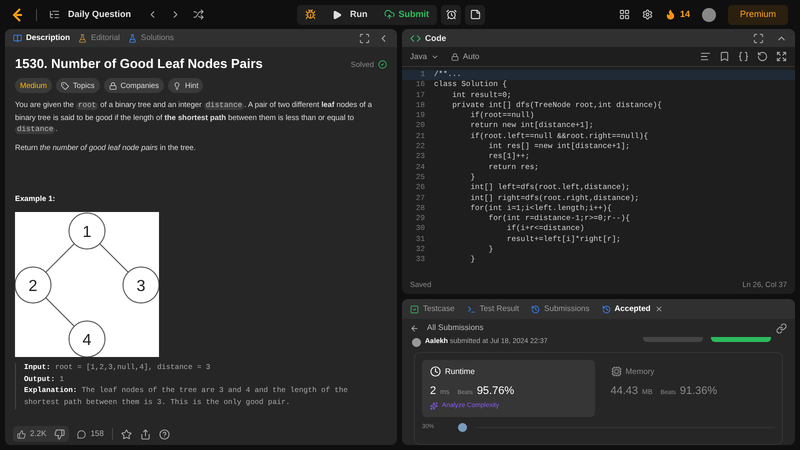  Describe the element at coordinates (382, 64) in the screenshot. I see `check-circle-icon` at that location.